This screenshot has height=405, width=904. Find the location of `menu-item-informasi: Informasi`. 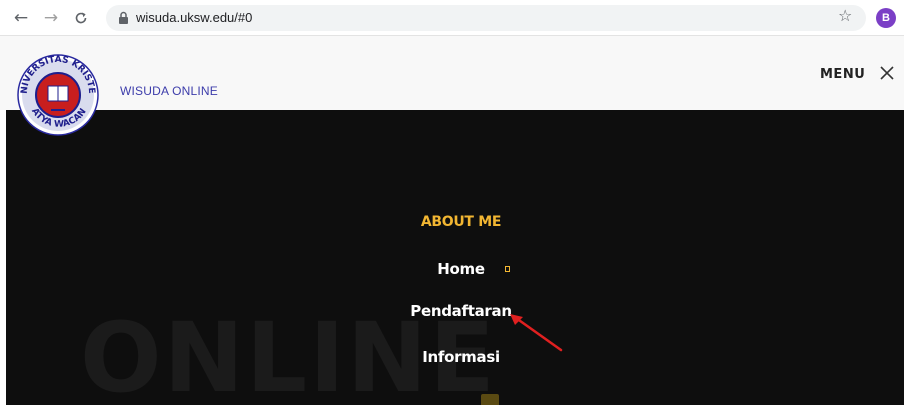

menu-item-informasi: Informasi is located at coordinates (455, 357).